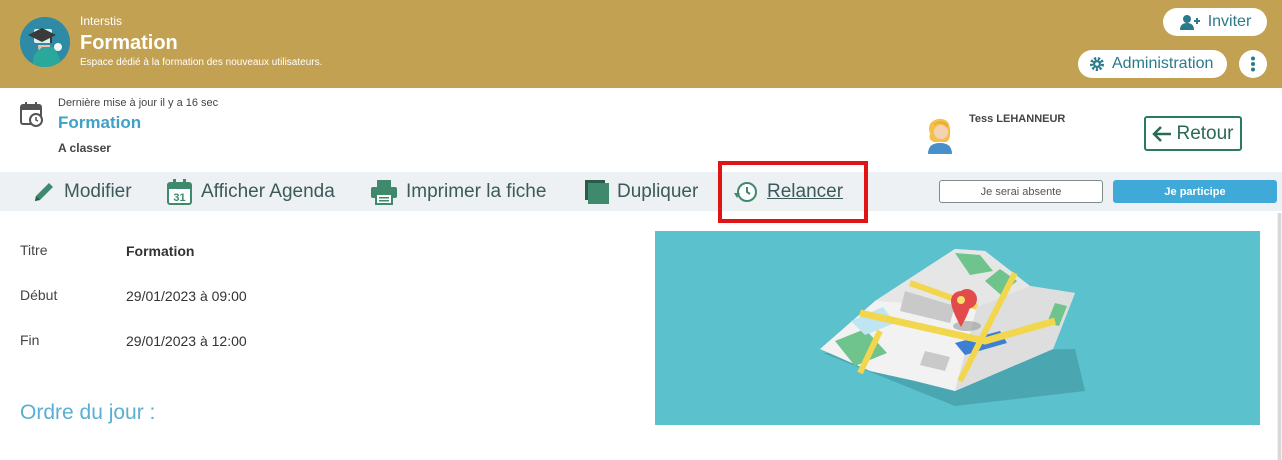  What do you see at coordinates (186, 296) in the screenshot?
I see `field-value-start: 29/01/2023 à 09:00` at bounding box center [186, 296].